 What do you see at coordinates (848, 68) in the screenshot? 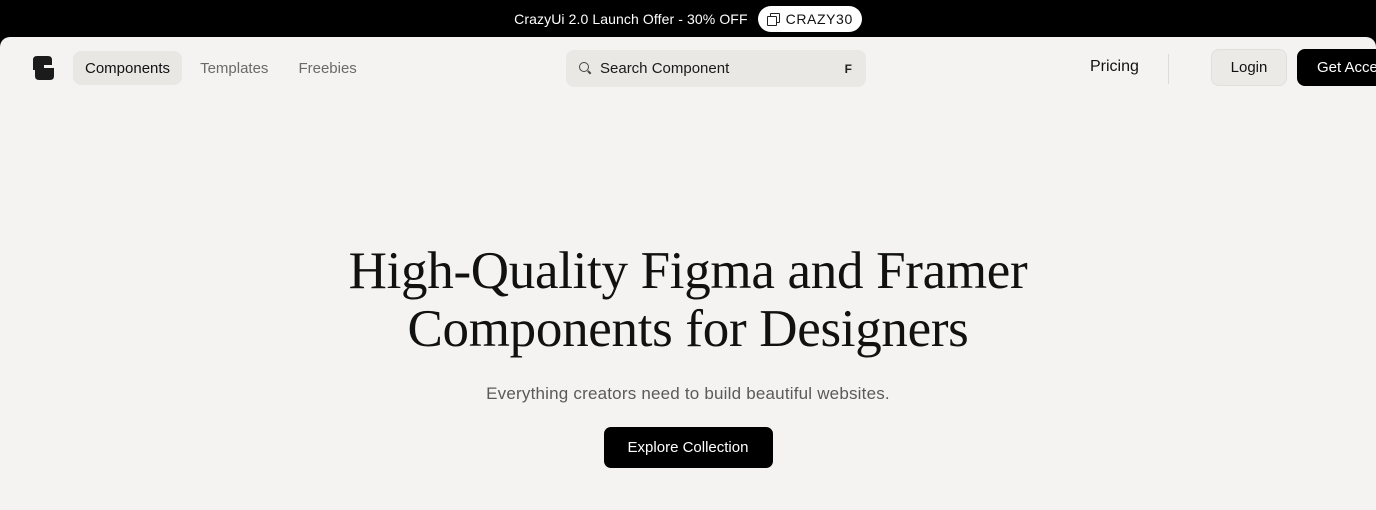
I see `search-shortcut: F` at bounding box center [848, 68].